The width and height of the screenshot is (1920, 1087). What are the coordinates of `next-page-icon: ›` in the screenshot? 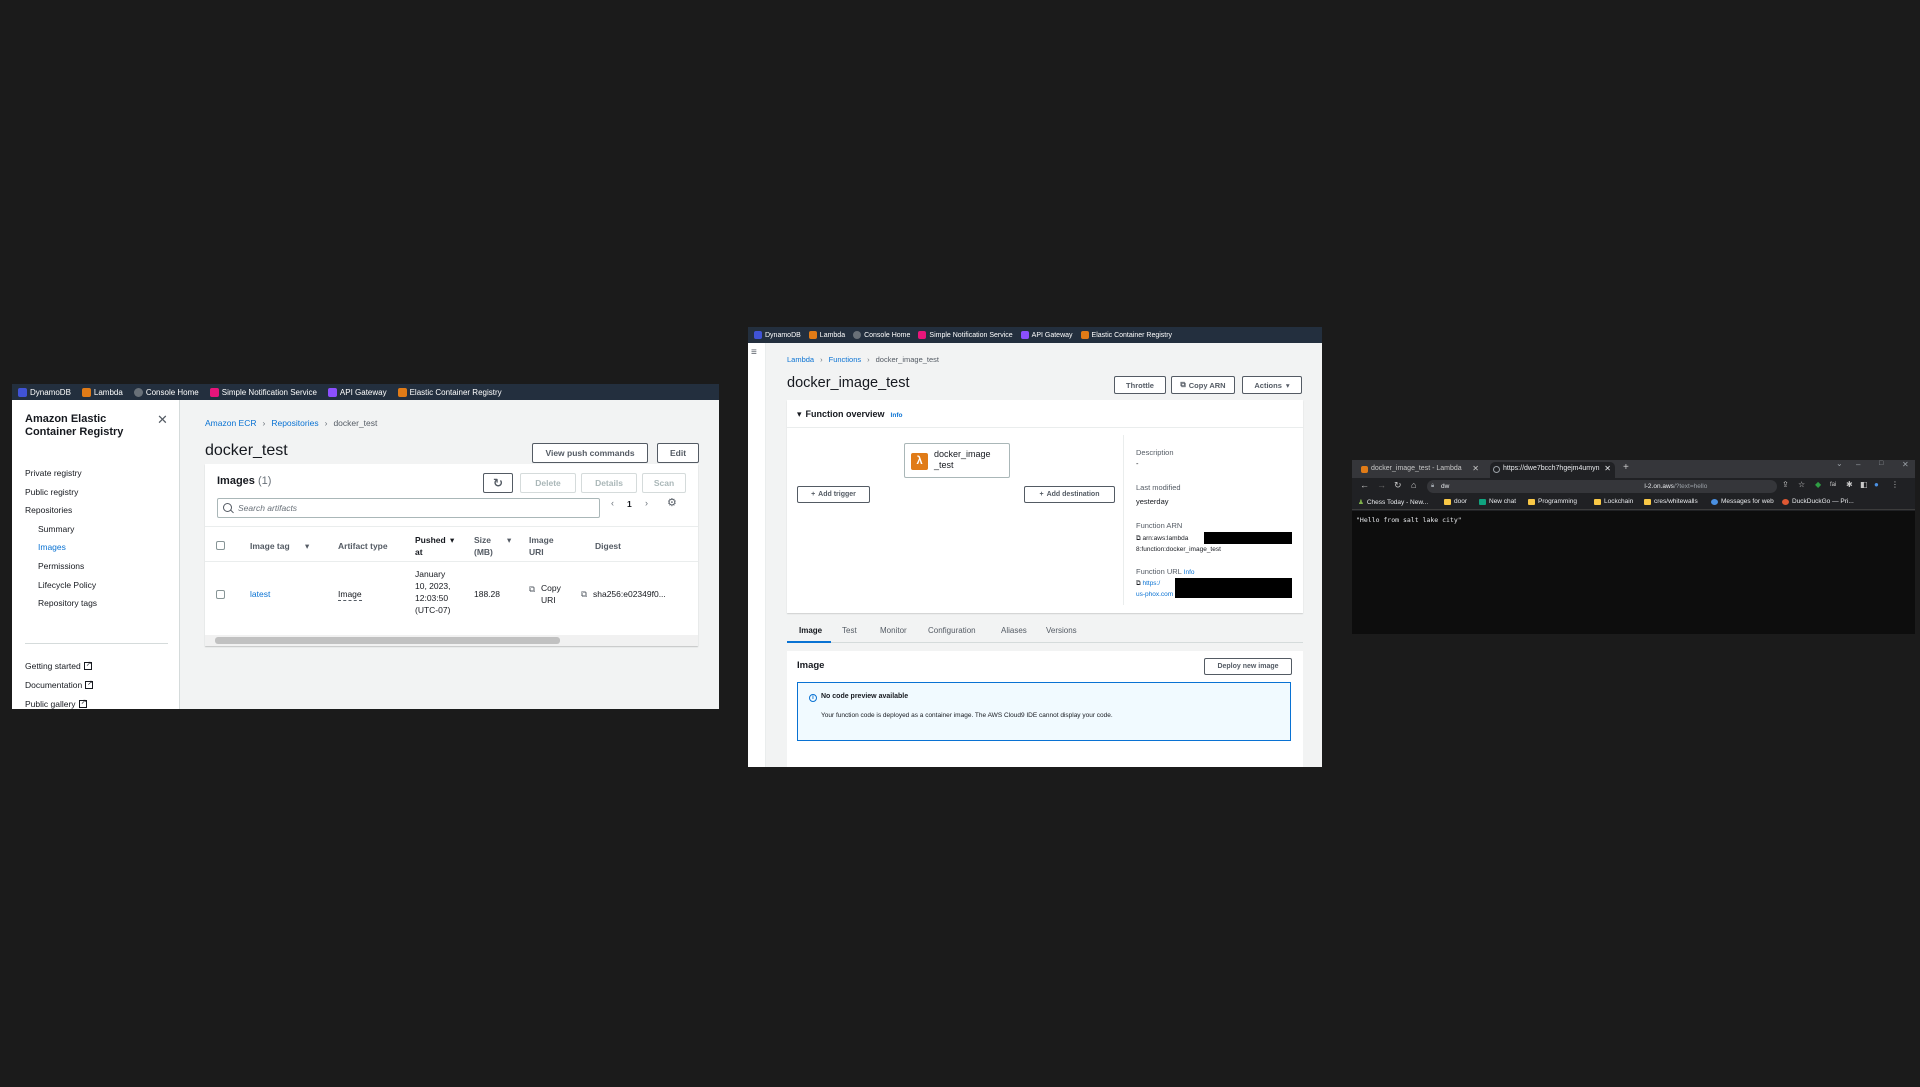 It's located at (646, 503).